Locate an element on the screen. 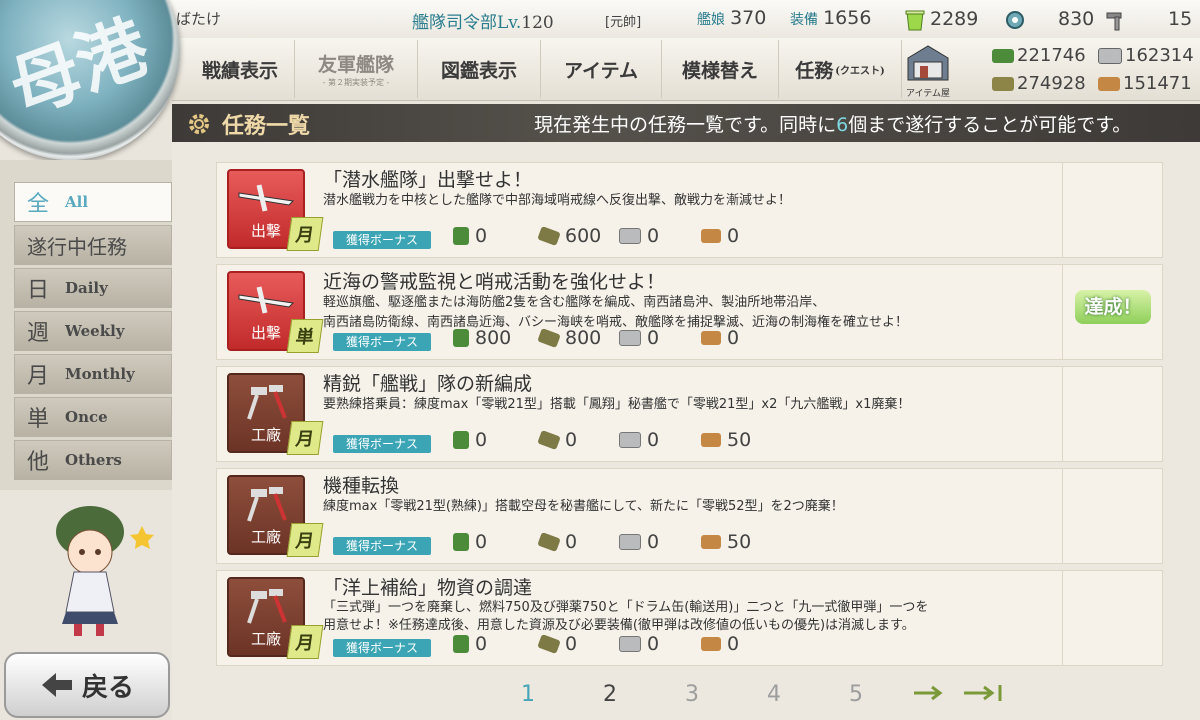  filter-tab-in-progress: 遂行中任務 is located at coordinates (93, 245).